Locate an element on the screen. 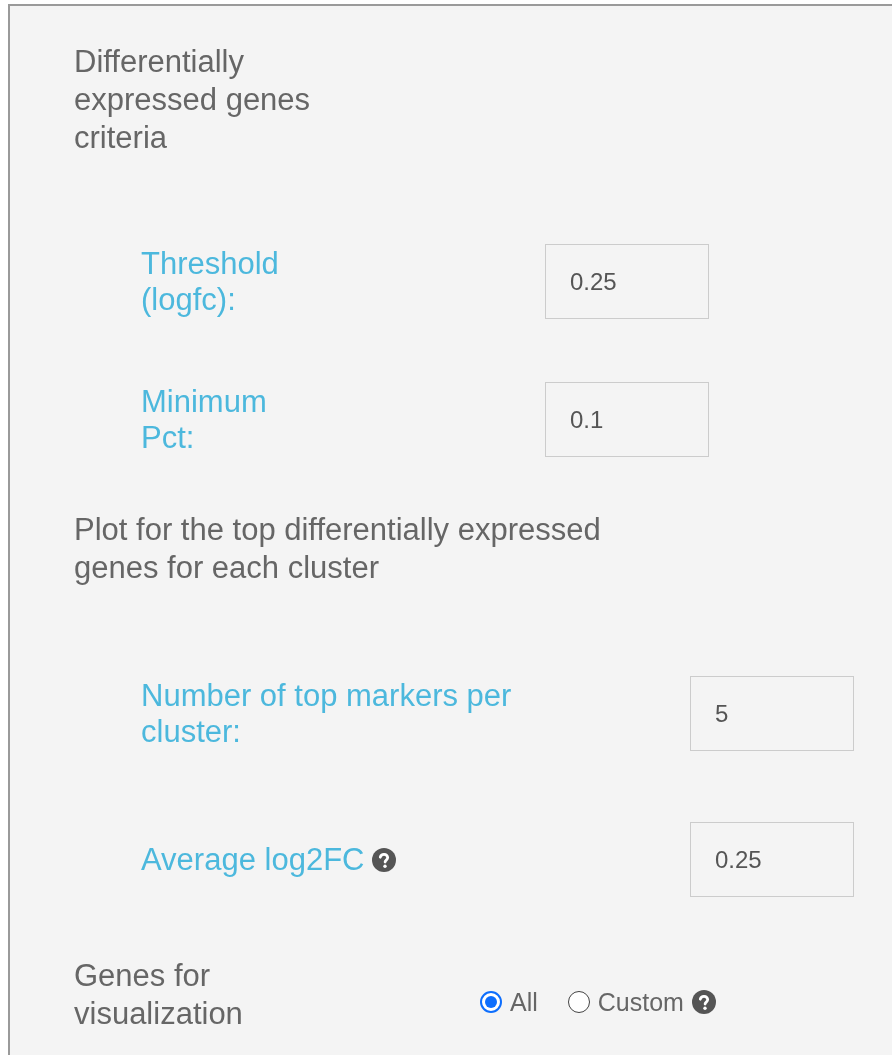 The width and height of the screenshot is (892, 1055). field-label: Genes for visualization is located at coordinates (159, 995).